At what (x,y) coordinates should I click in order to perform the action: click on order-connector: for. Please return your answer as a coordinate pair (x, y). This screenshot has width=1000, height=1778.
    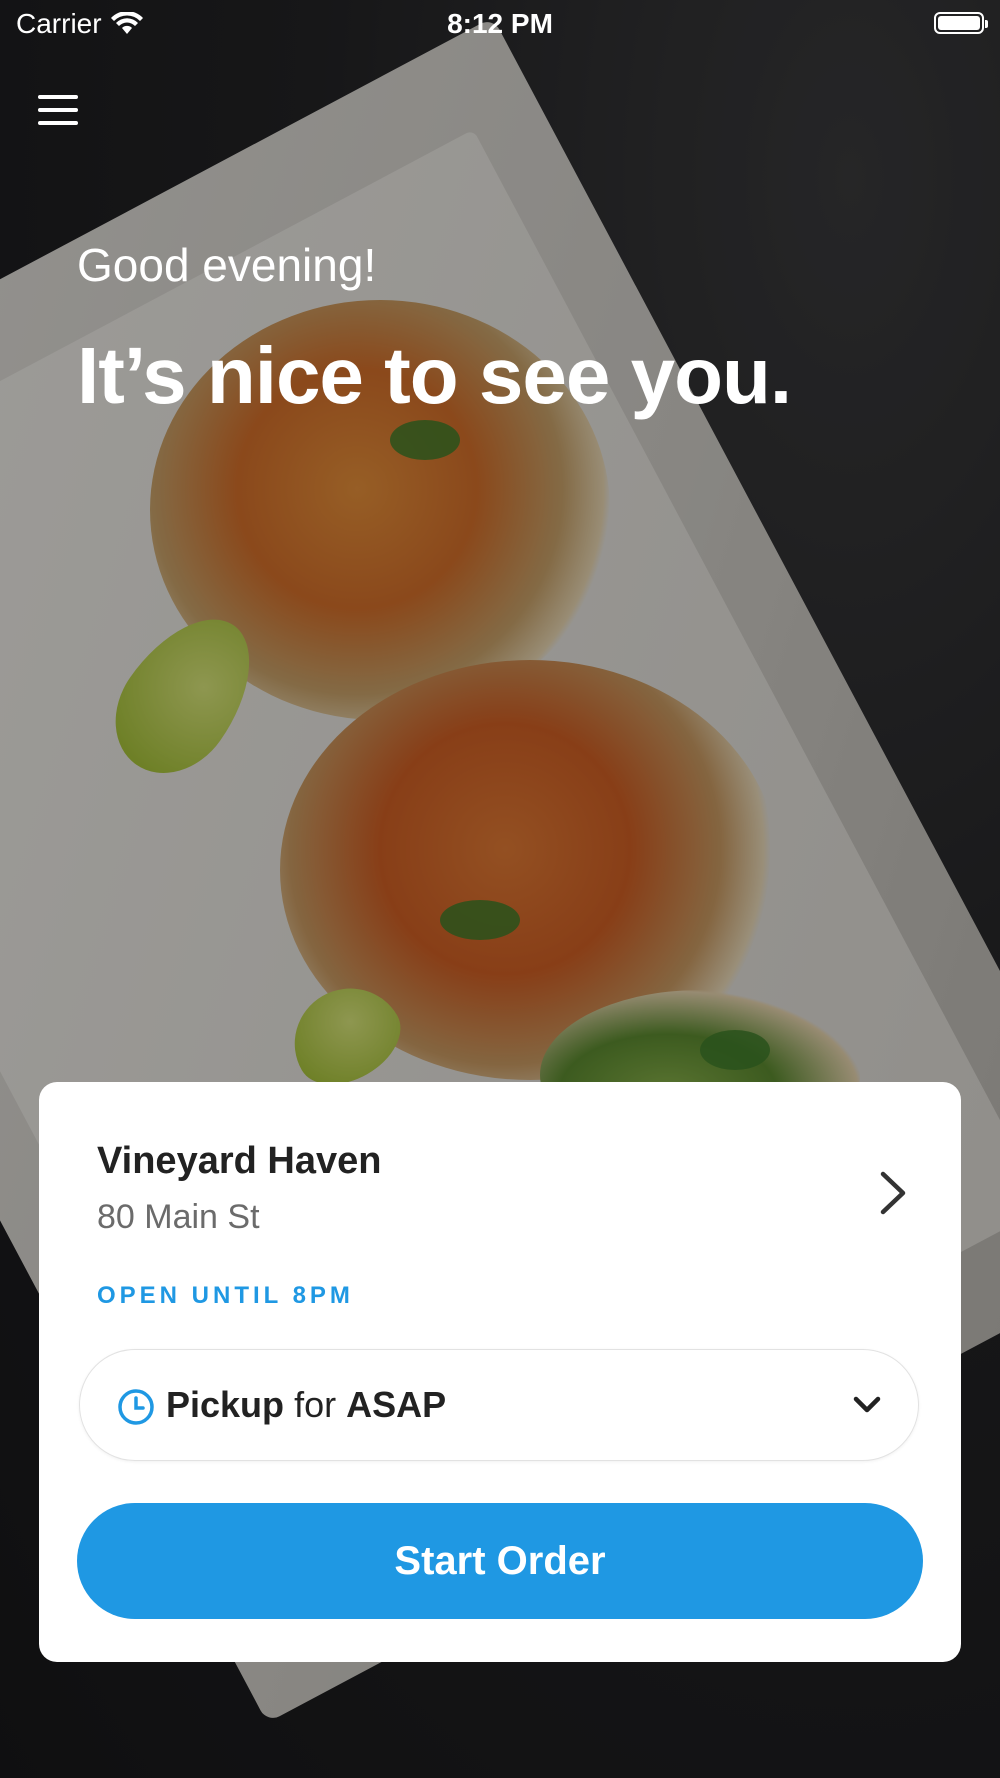
    Looking at the image, I should click on (315, 1404).